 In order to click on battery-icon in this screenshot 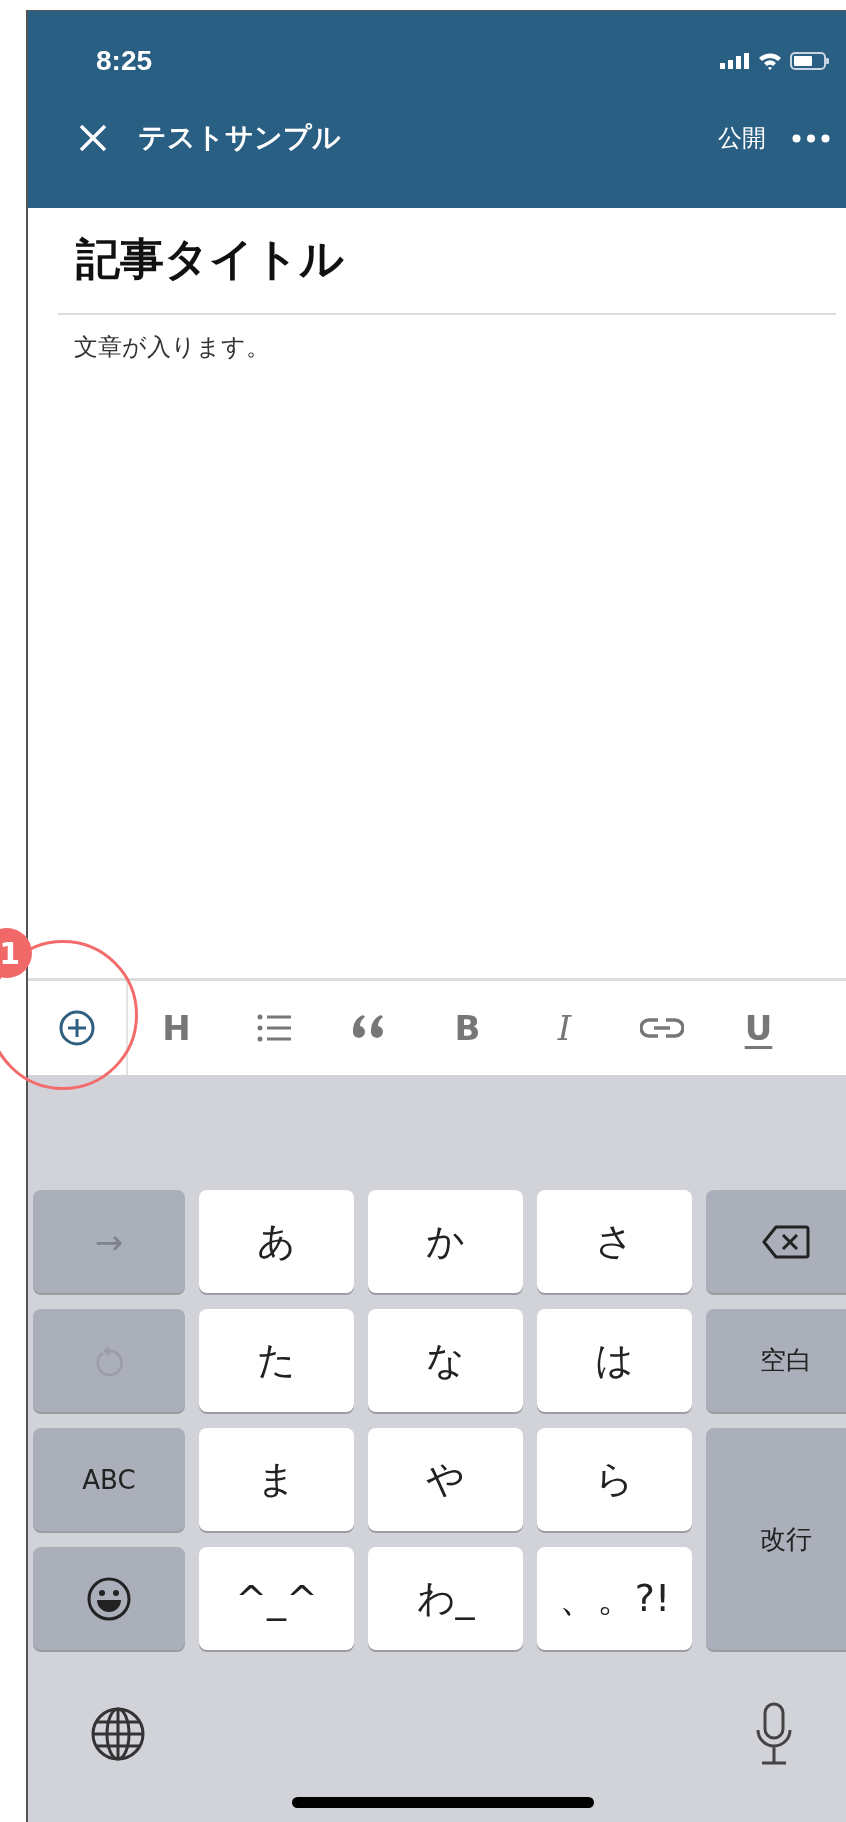, I will do `click(810, 61)`.